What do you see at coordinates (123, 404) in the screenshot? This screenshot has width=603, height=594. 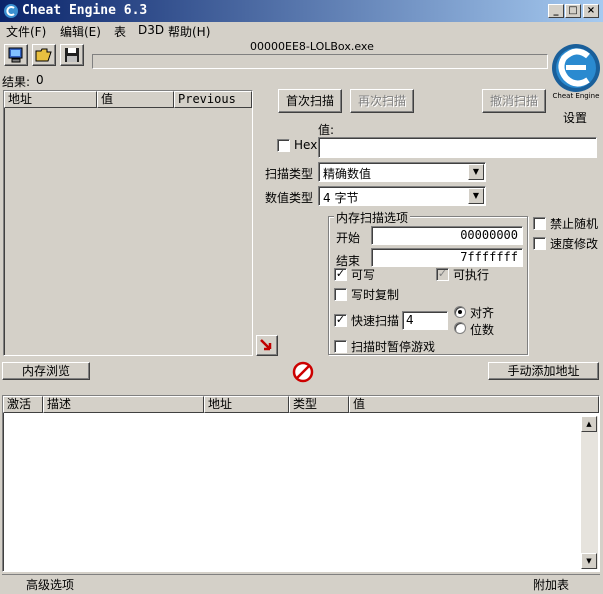 I see `column-description: 描述` at bounding box center [123, 404].